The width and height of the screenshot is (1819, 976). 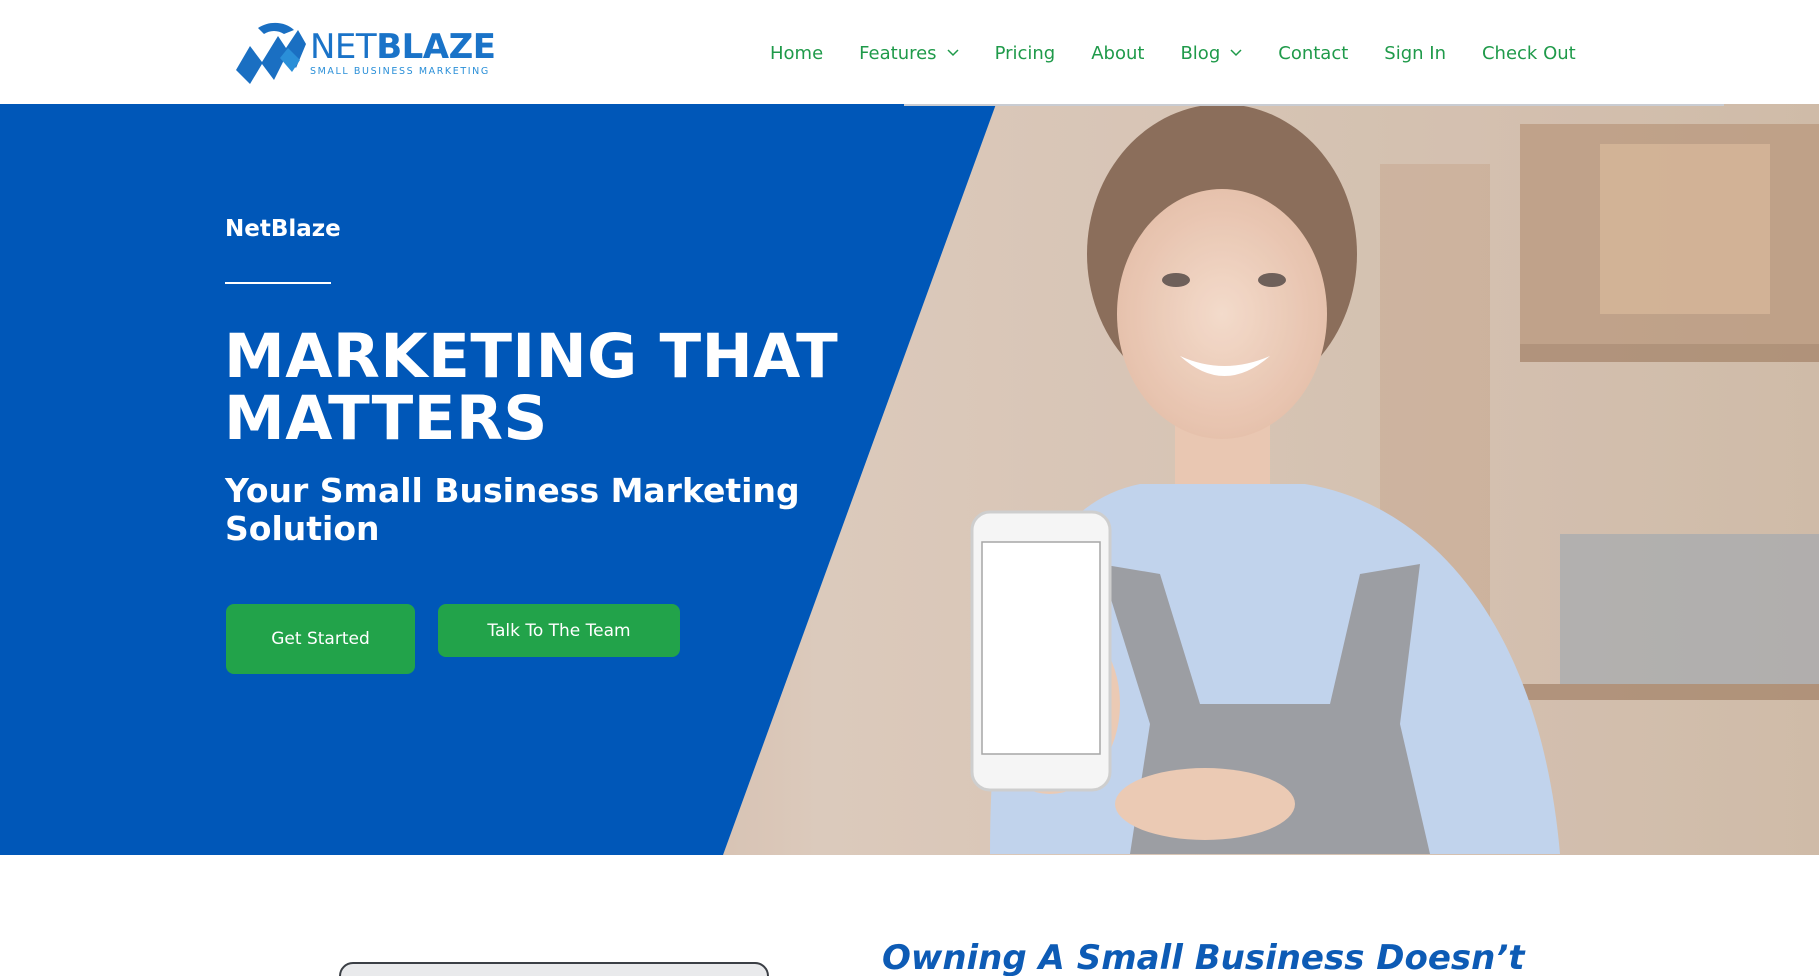 I want to click on nav-item-label: Contact, so click(x=1313, y=53).